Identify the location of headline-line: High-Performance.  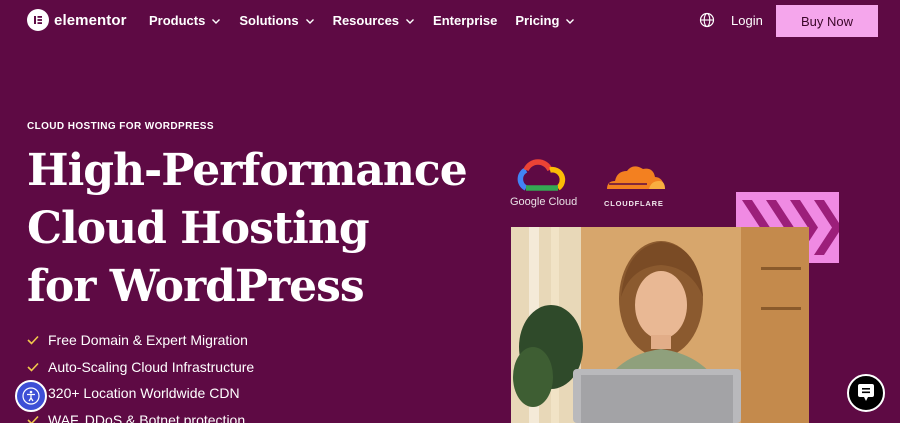
(247, 170).